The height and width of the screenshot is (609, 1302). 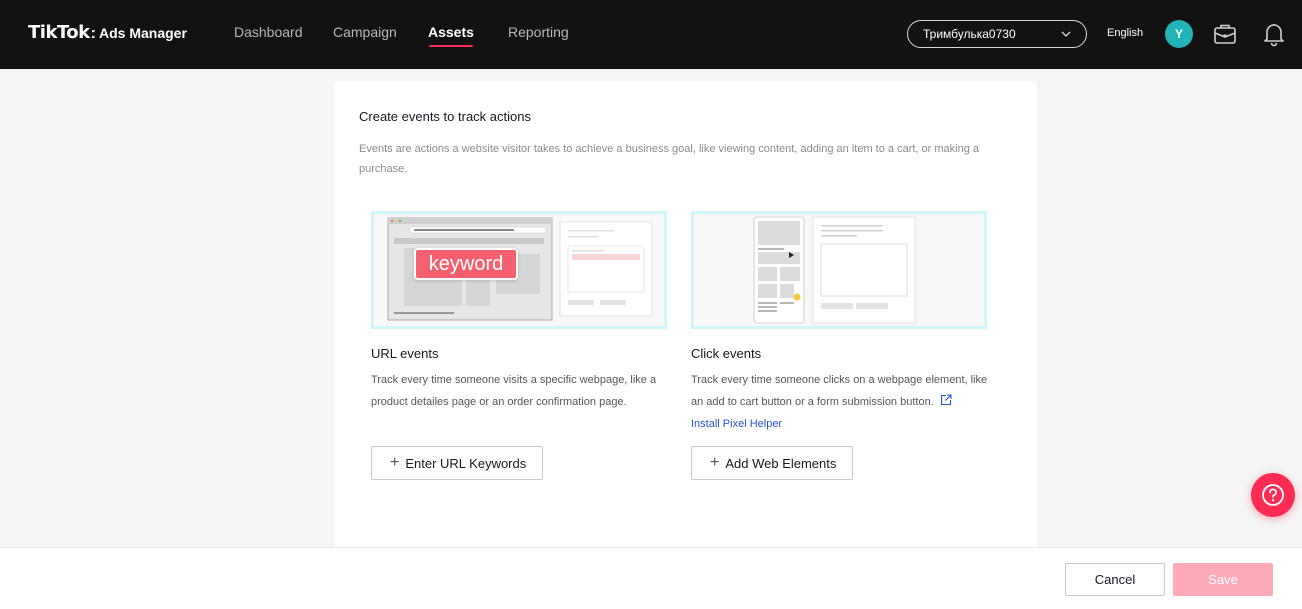 I want to click on footer-bar: Cancel Save, so click(x=651, y=578).